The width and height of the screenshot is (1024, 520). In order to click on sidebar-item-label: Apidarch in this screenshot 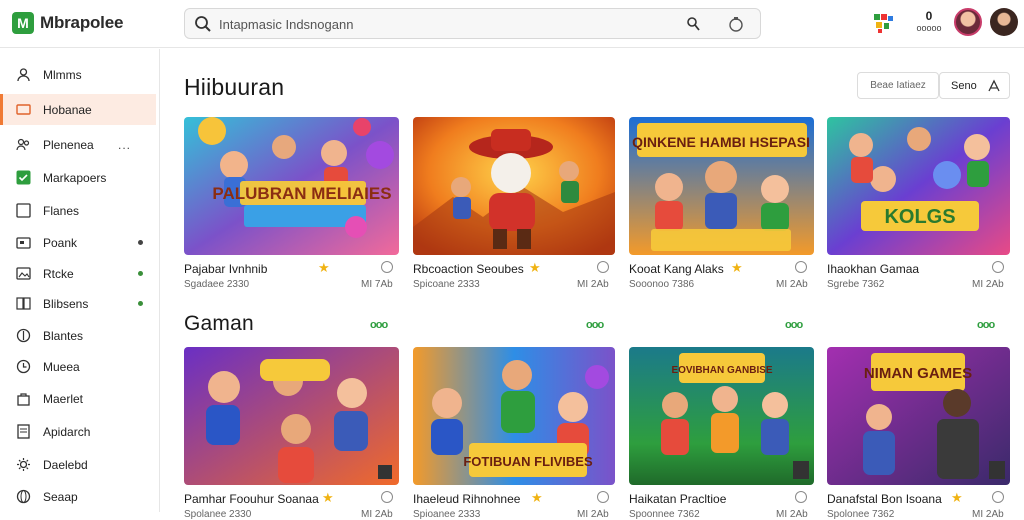, I will do `click(67, 431)`.